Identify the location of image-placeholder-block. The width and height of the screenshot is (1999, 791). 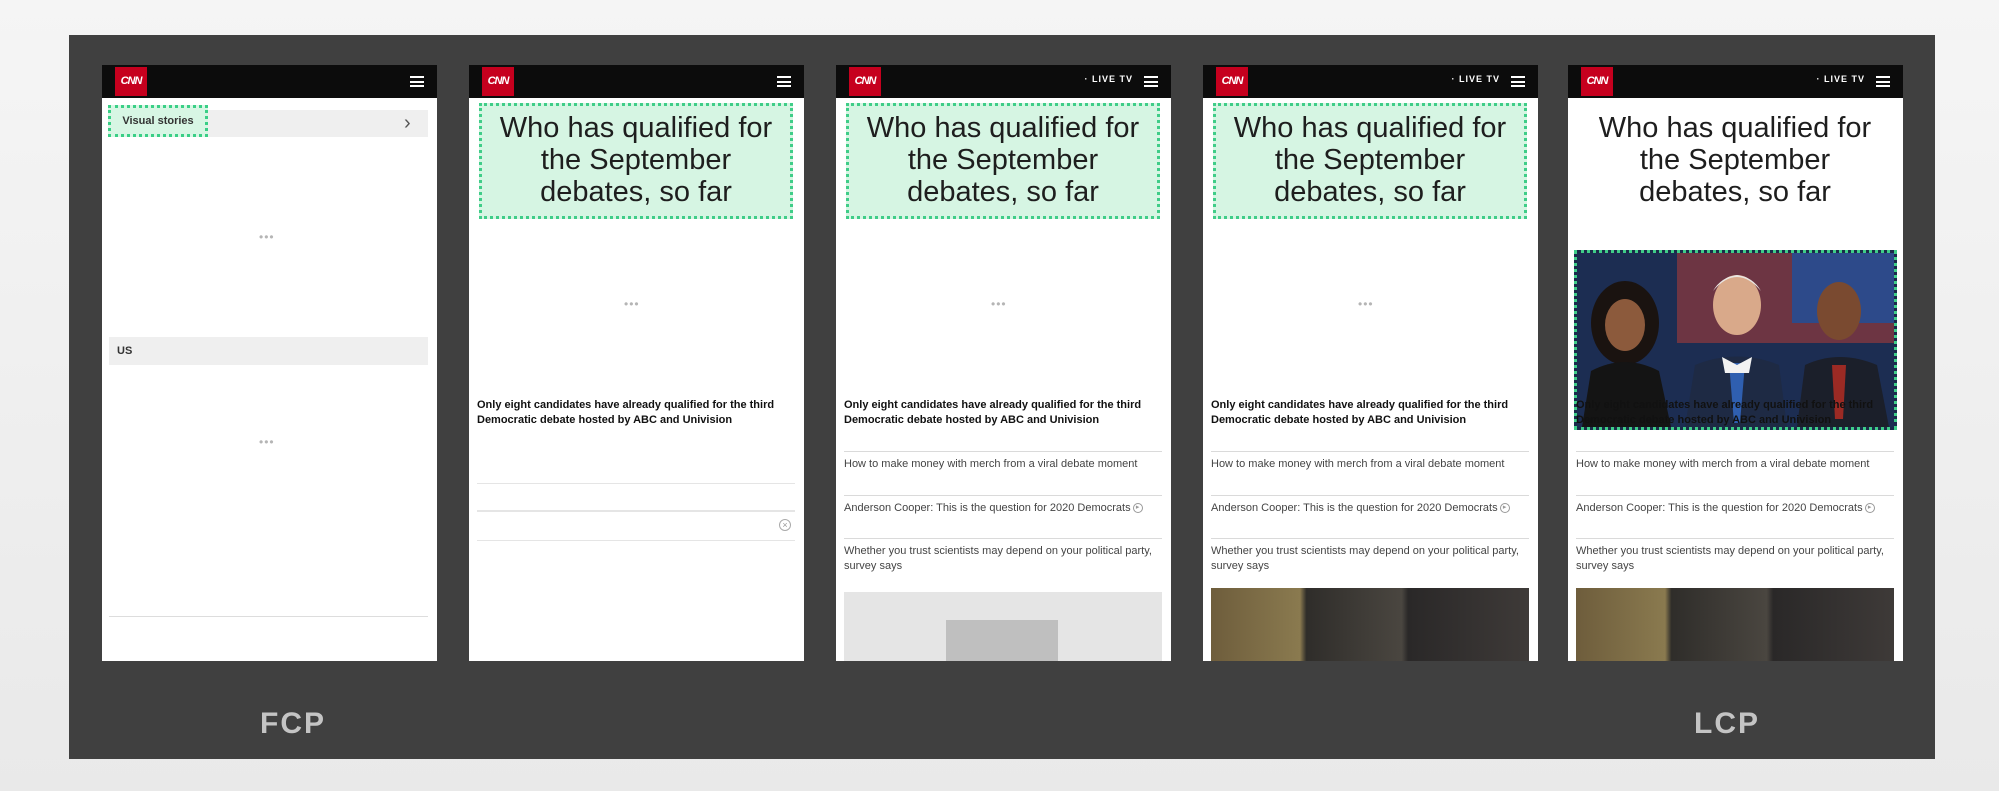
(1002, 640).